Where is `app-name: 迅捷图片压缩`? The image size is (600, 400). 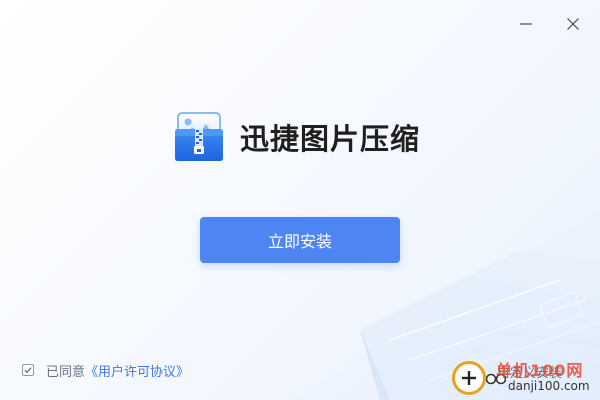 app-name: 迅捷图片压缩 is located at coordinates (330, 139).